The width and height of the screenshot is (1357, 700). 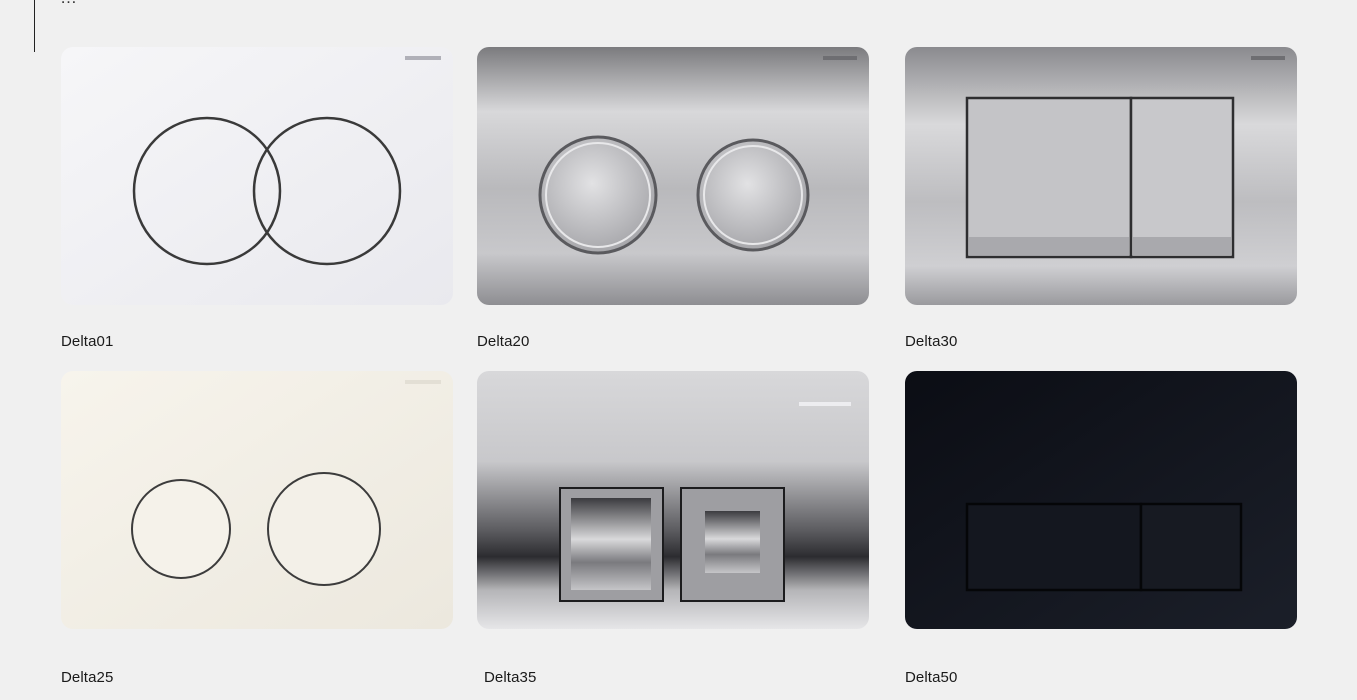 I want to click on product-name: Delta30, so click(x=931, y=341).